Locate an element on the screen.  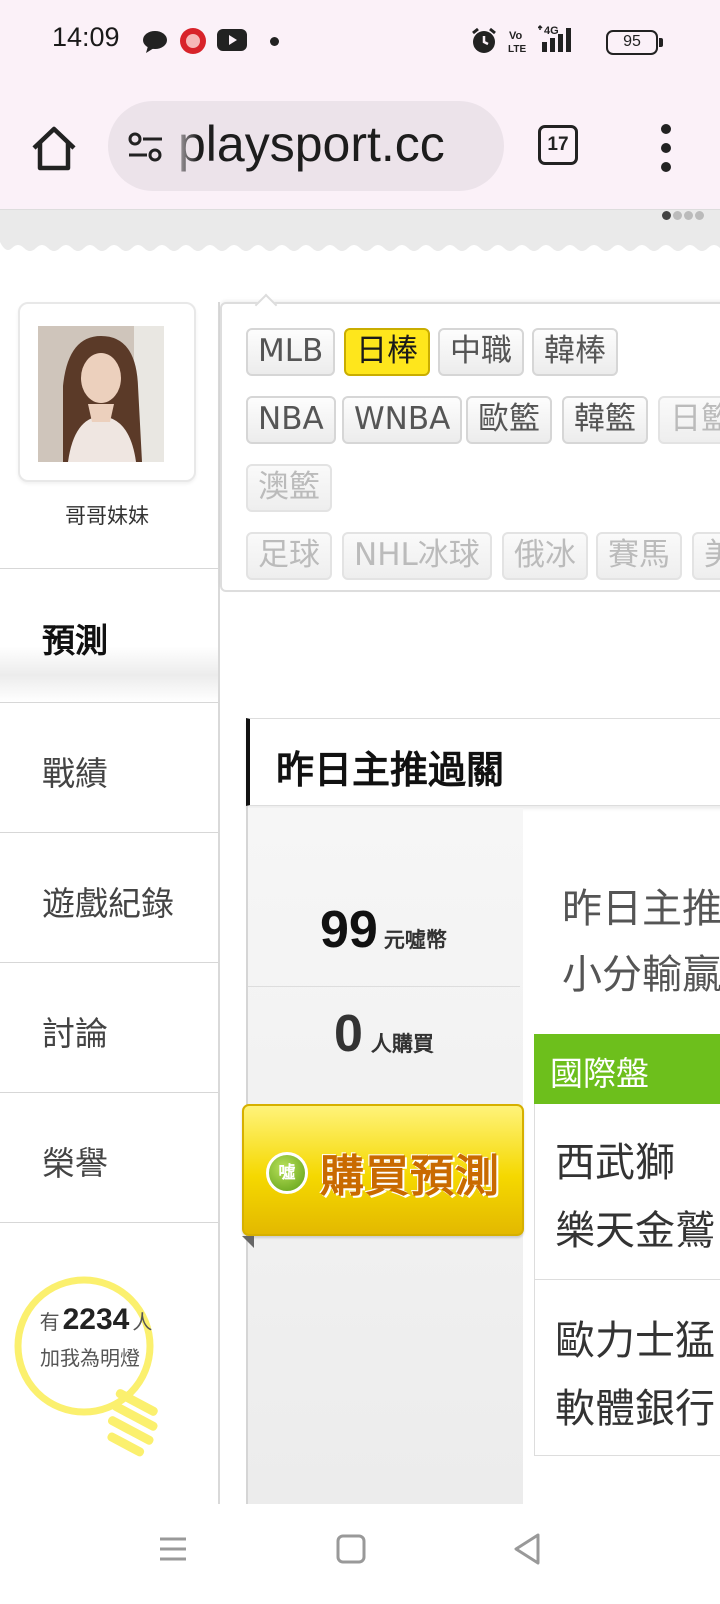
battery-icon: 95 is located at coordinates (634, 42).